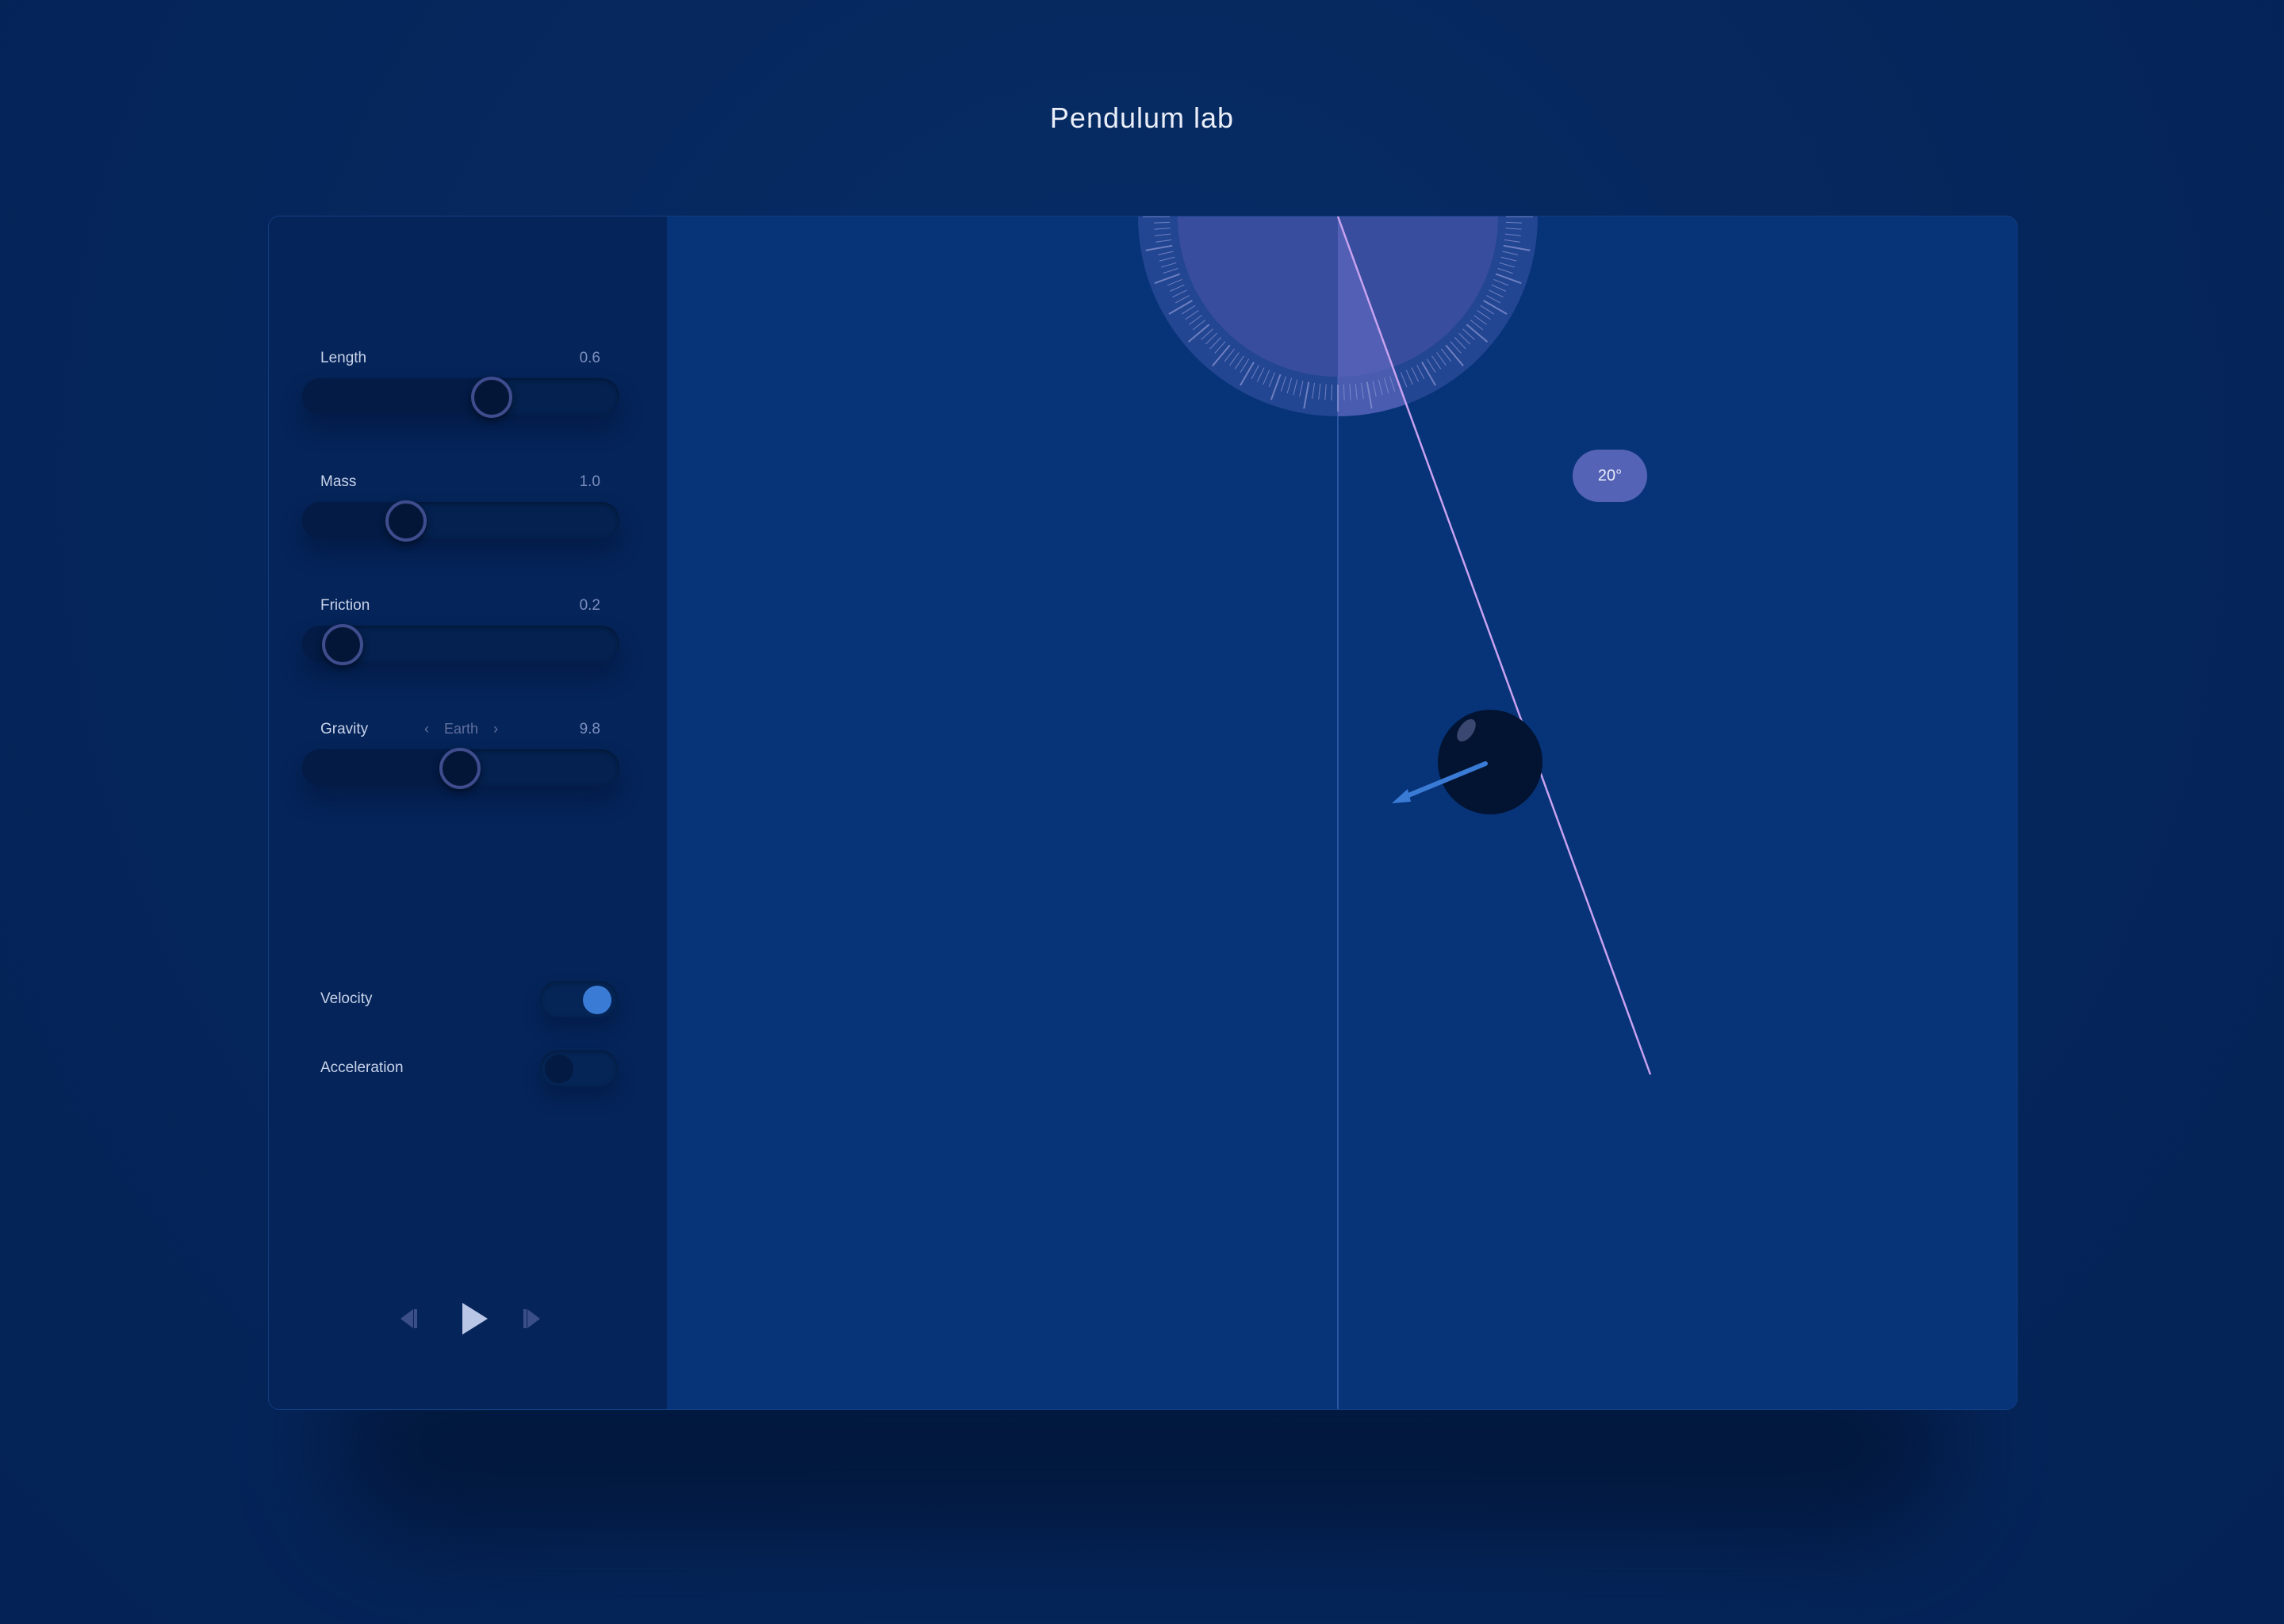 This screenshot has width=2284, height=1624. What do you see at coordinates (362, 1067) in the screenshot?
I see `acceleration-label: Acceleration` at bounding box center [362, 1067].